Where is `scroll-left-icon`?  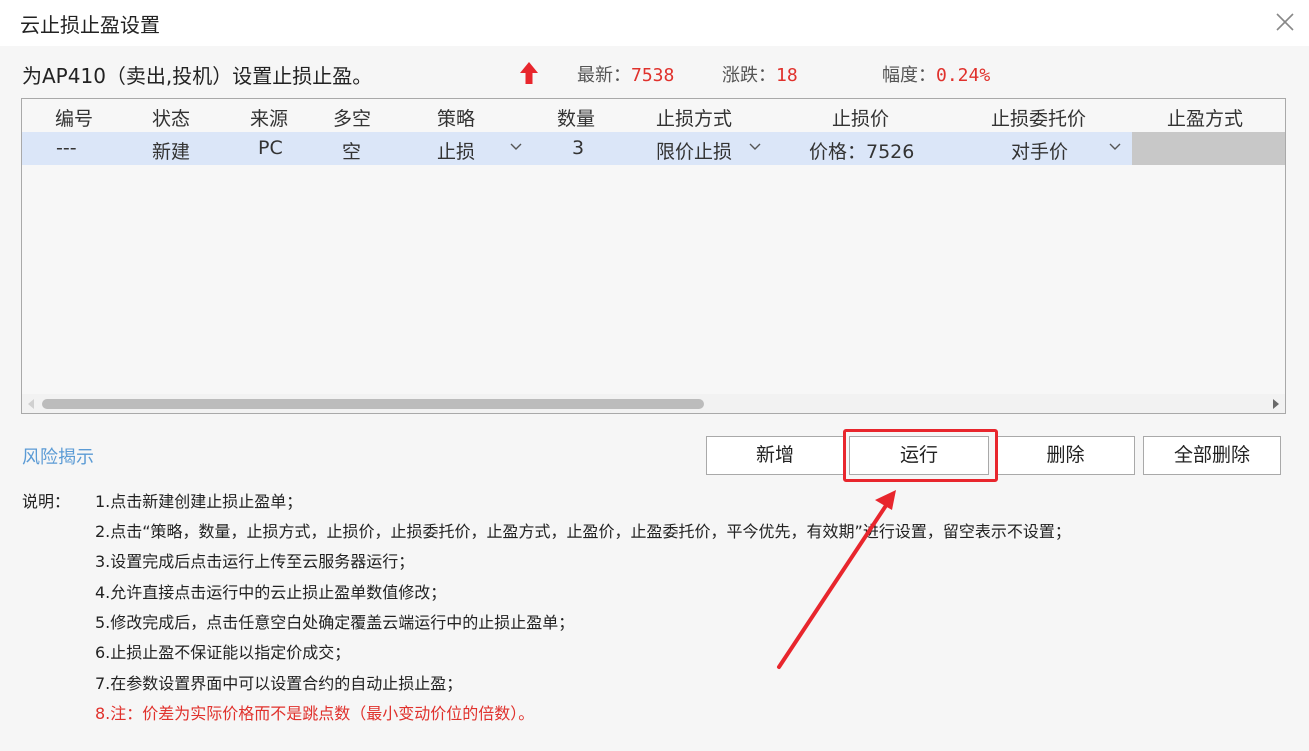
scroll-left-icon is located at coordinates (31, 404).